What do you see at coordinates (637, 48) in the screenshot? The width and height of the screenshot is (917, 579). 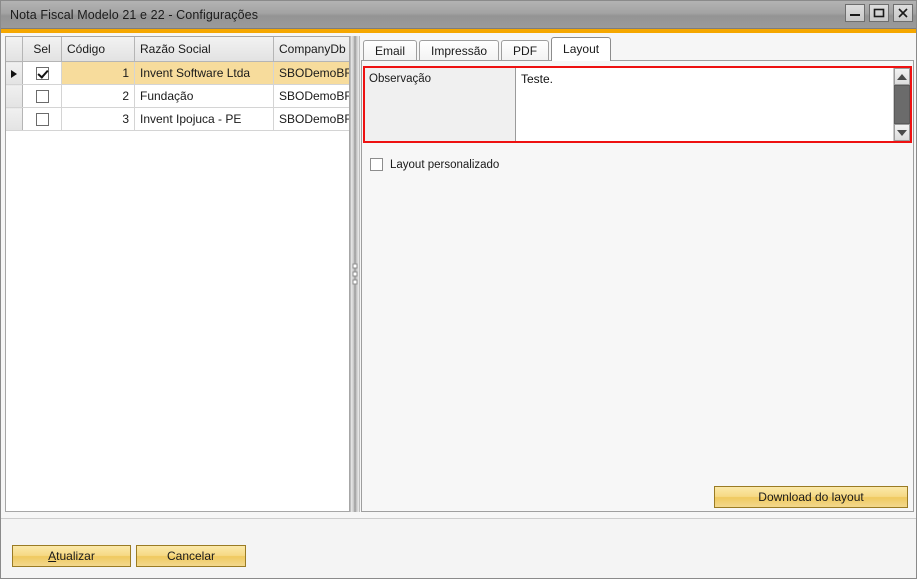 I see `tab-strip: Email Impressão PDF Layout` at bounding box center [637, 48].